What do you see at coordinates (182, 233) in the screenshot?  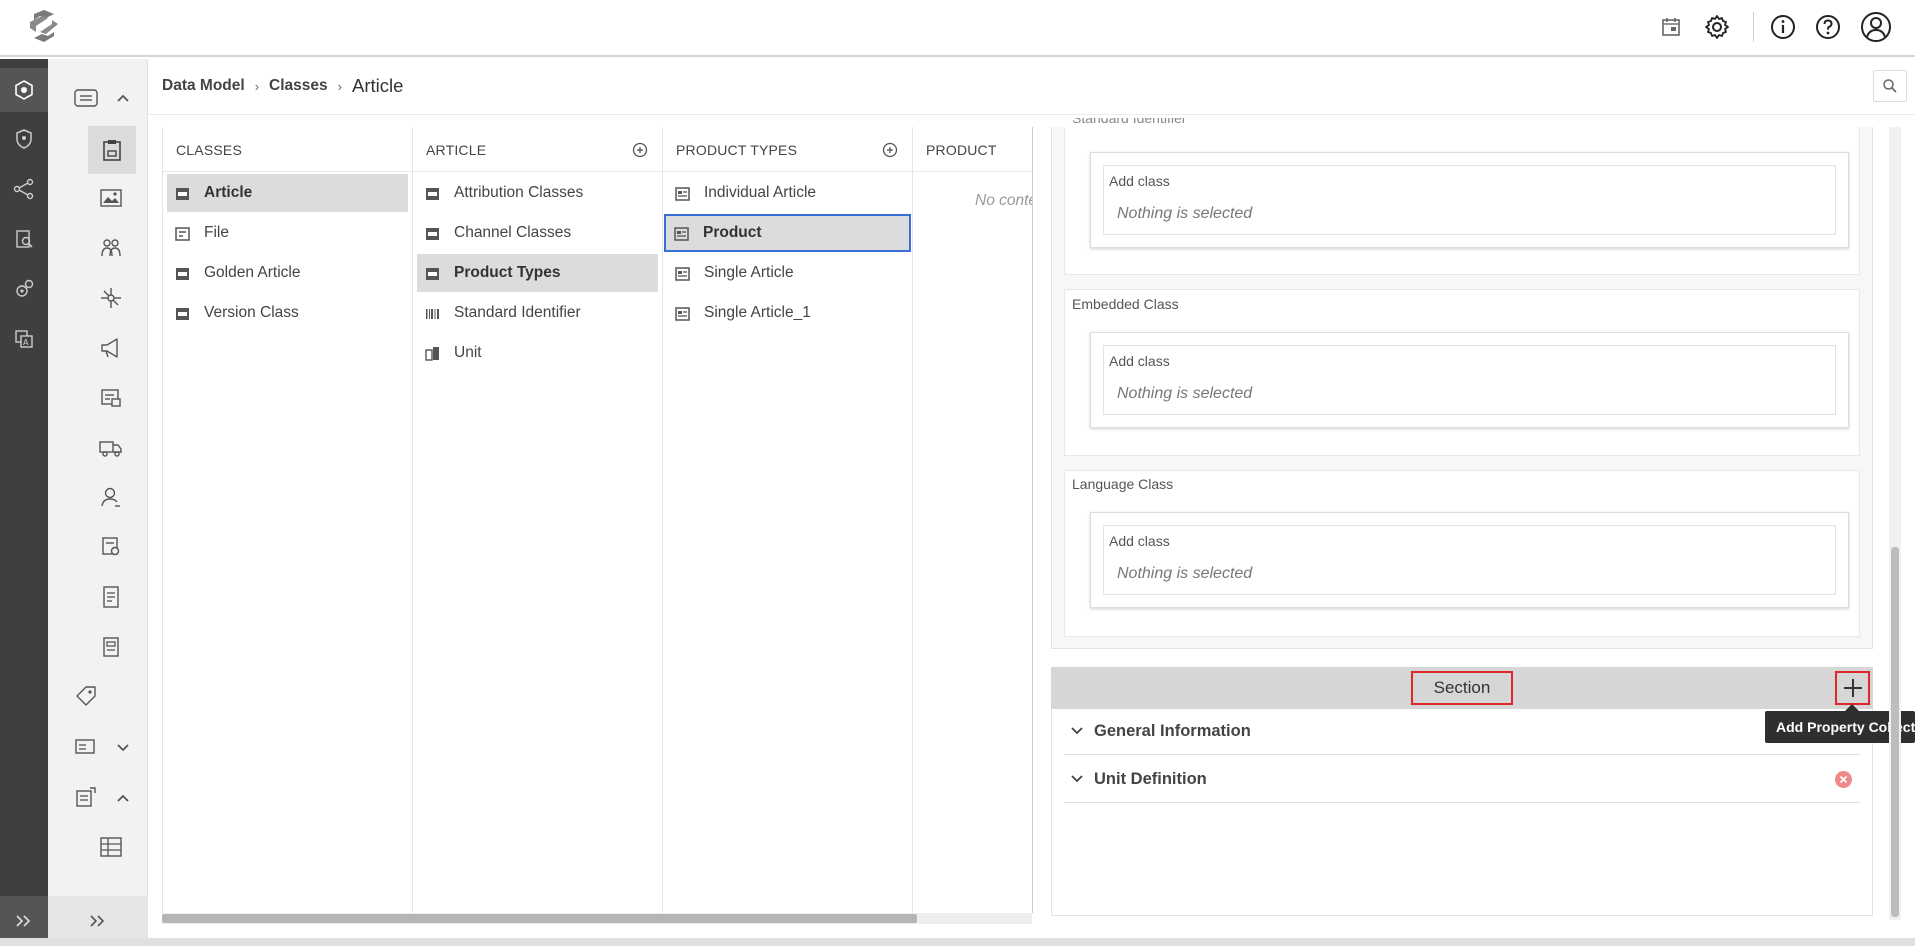 I see `file-class-icon` at bounding box center [182, 233].